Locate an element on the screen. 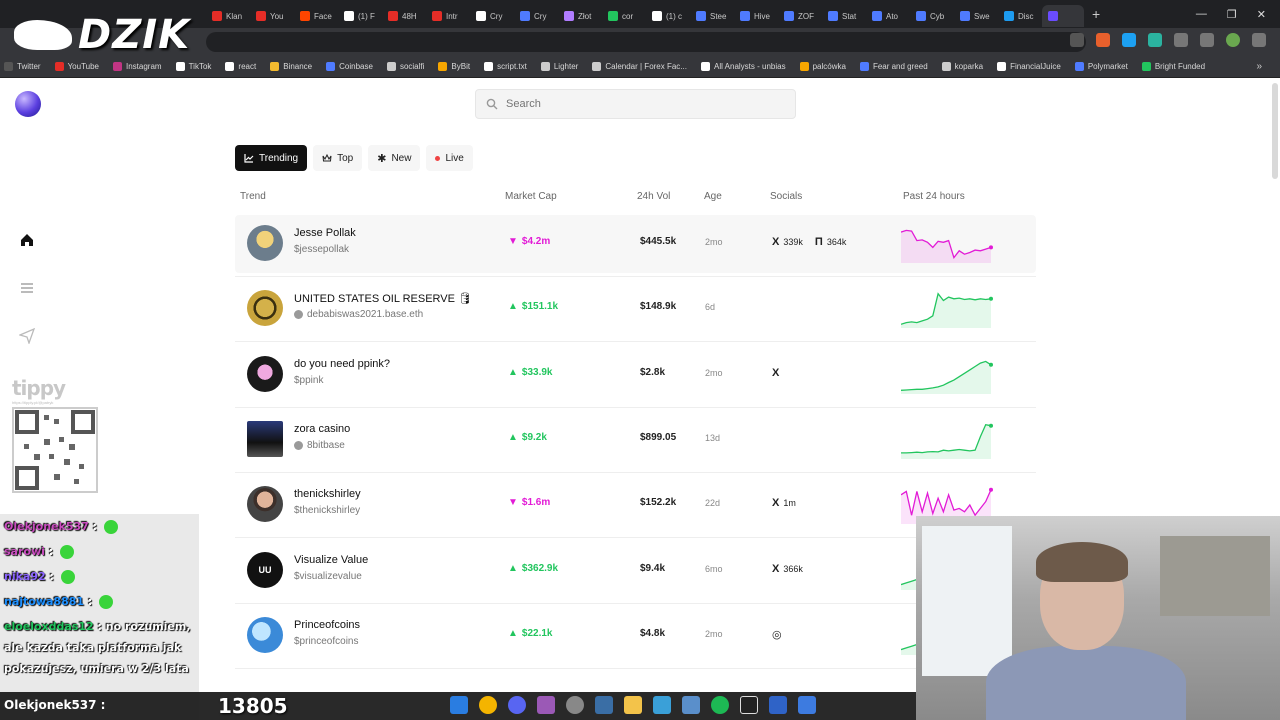  bookmark-item: Coinbase is located at coordinates (349, 66).